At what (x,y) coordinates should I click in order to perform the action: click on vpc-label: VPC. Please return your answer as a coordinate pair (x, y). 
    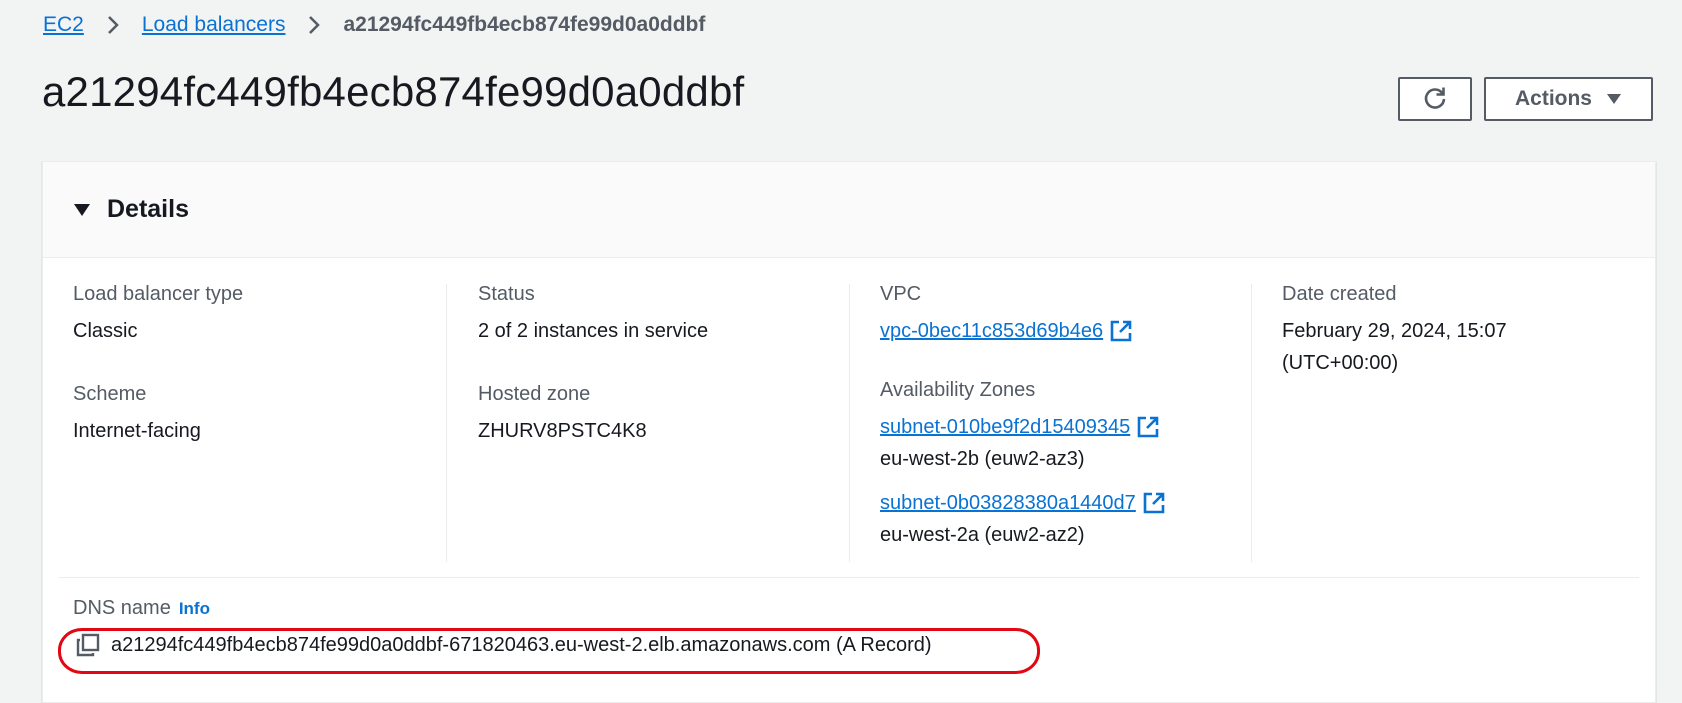
    Looking at the image, I should click on (901, 294).